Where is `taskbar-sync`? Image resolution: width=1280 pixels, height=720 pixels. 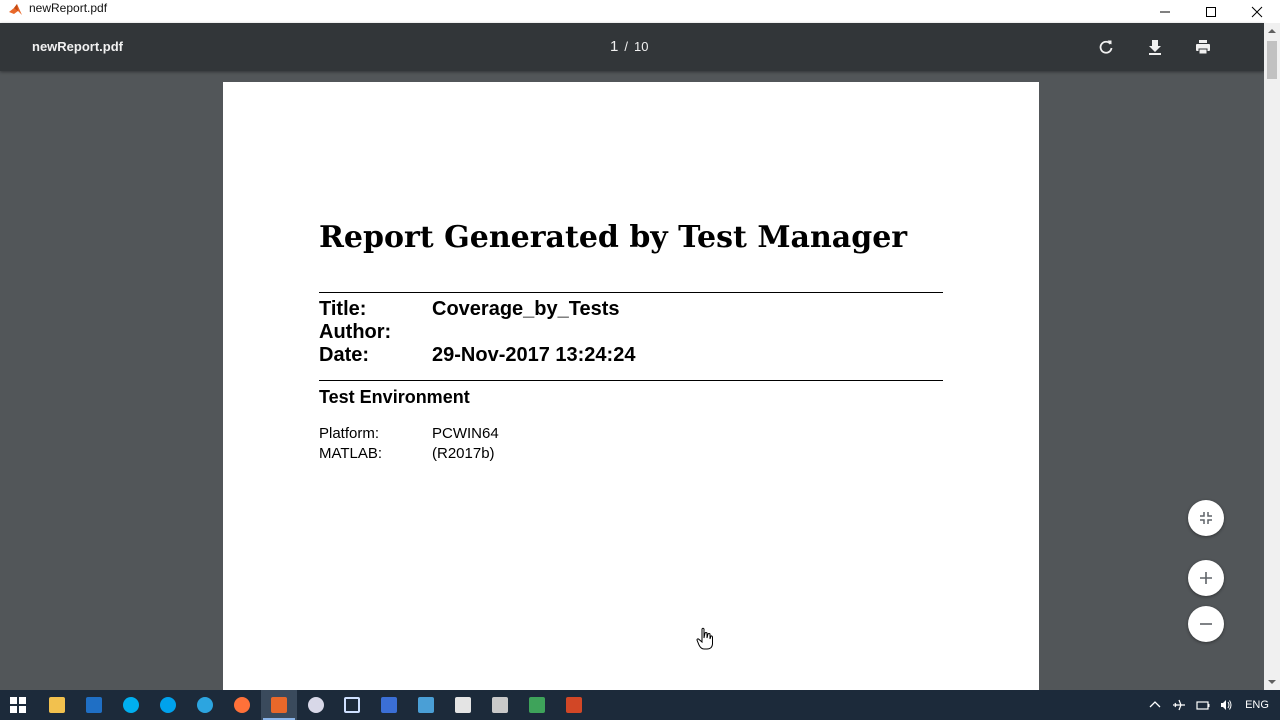 taskbar-sync is located at coordinates (463, 705).